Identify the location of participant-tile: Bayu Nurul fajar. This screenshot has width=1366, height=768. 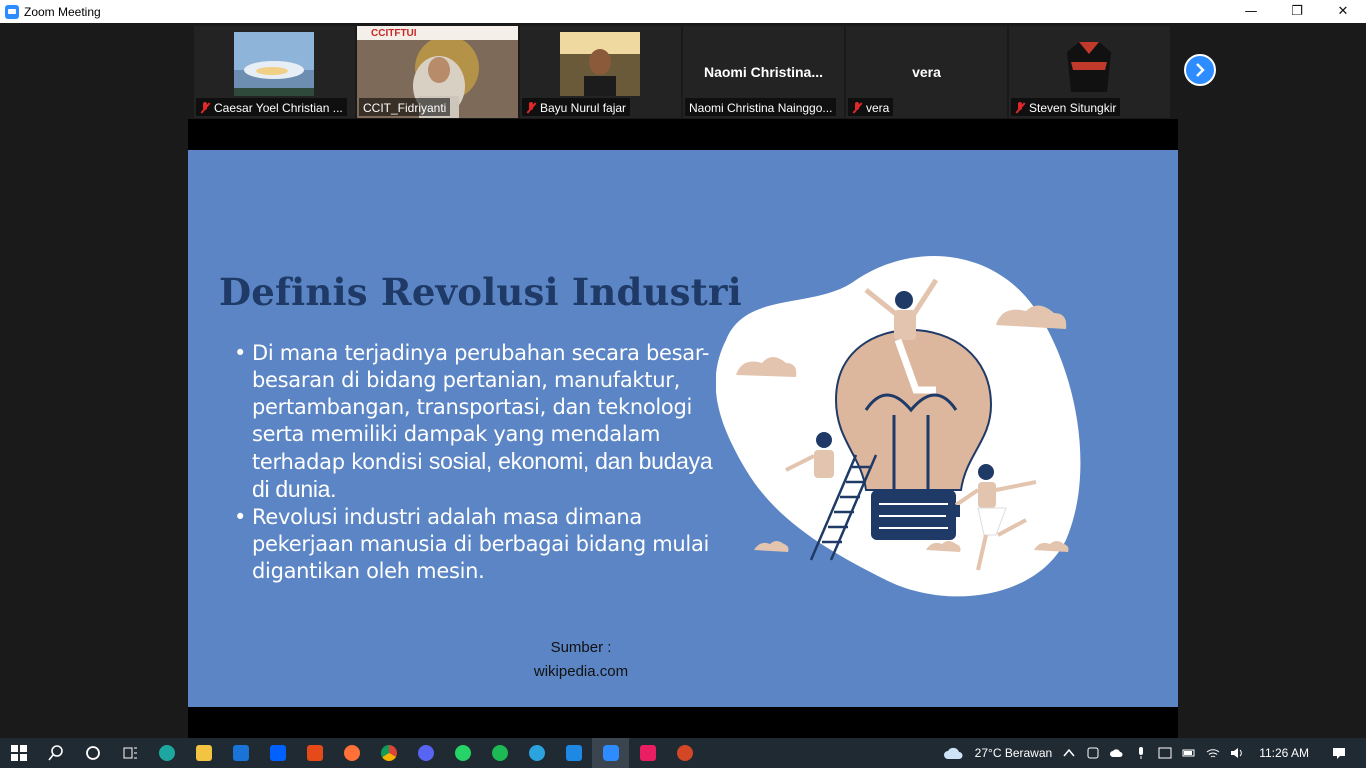
(600, 72).